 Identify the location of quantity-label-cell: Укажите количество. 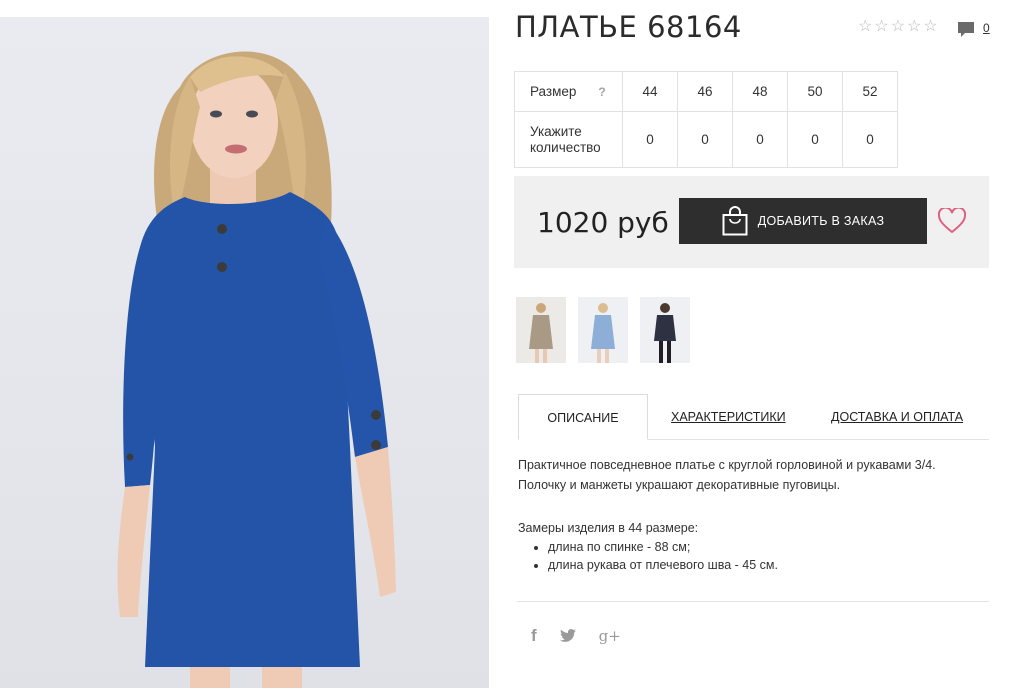
(568, 139).